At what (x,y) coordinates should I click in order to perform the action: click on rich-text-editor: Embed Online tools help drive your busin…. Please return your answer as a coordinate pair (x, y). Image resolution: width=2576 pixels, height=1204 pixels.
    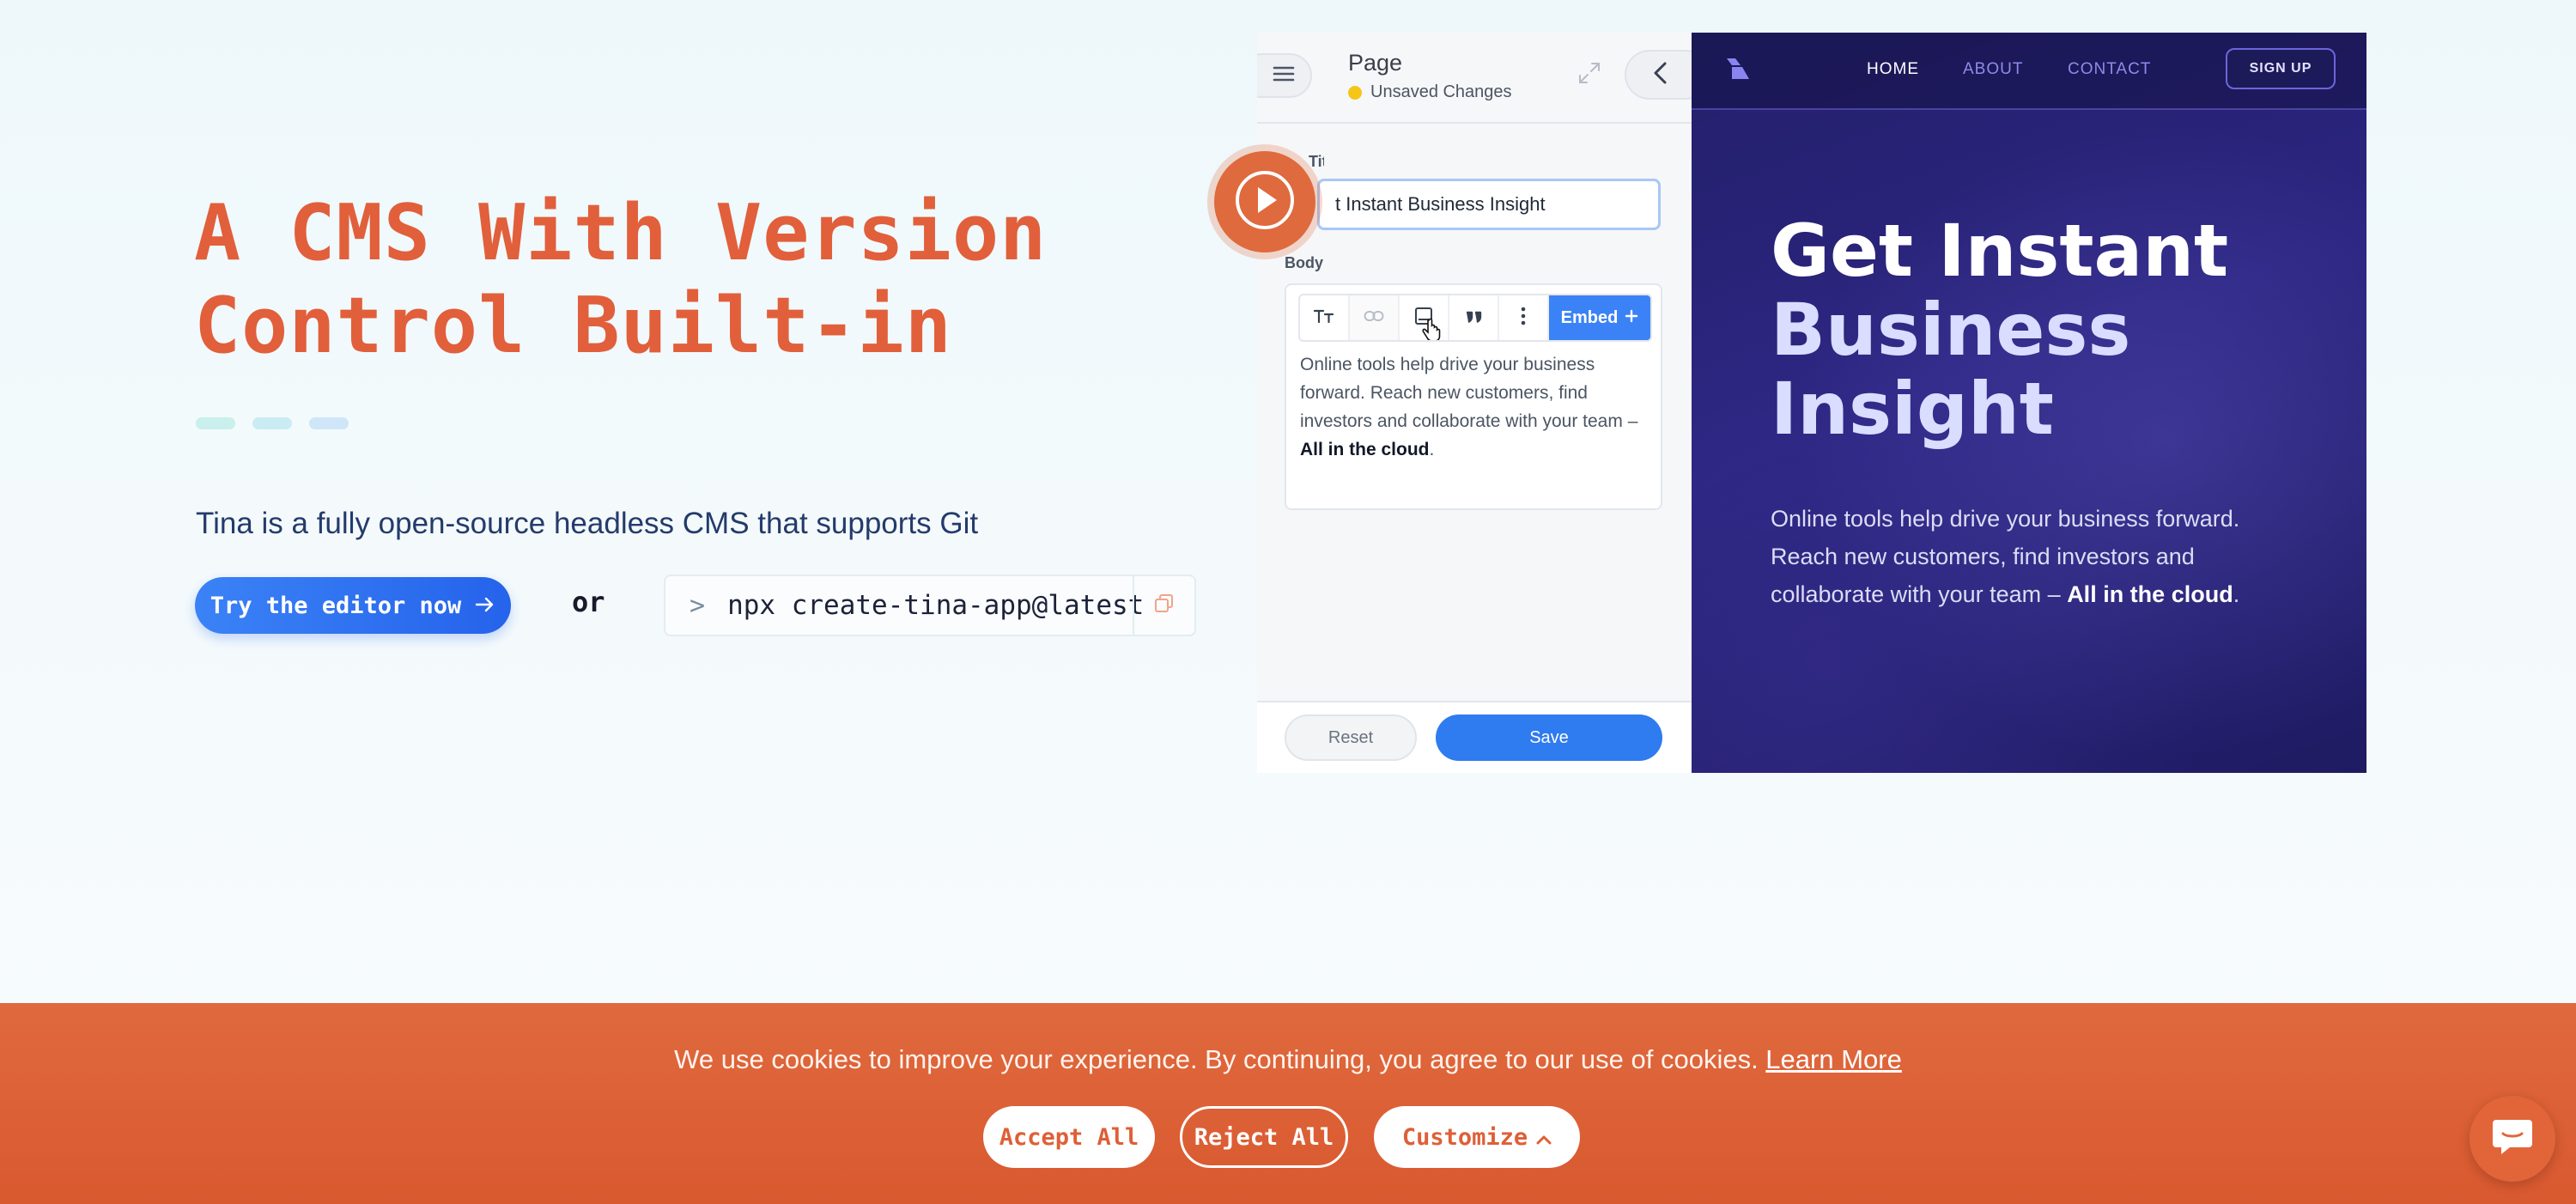
    Looking at the image, I should click on (1473, 396).